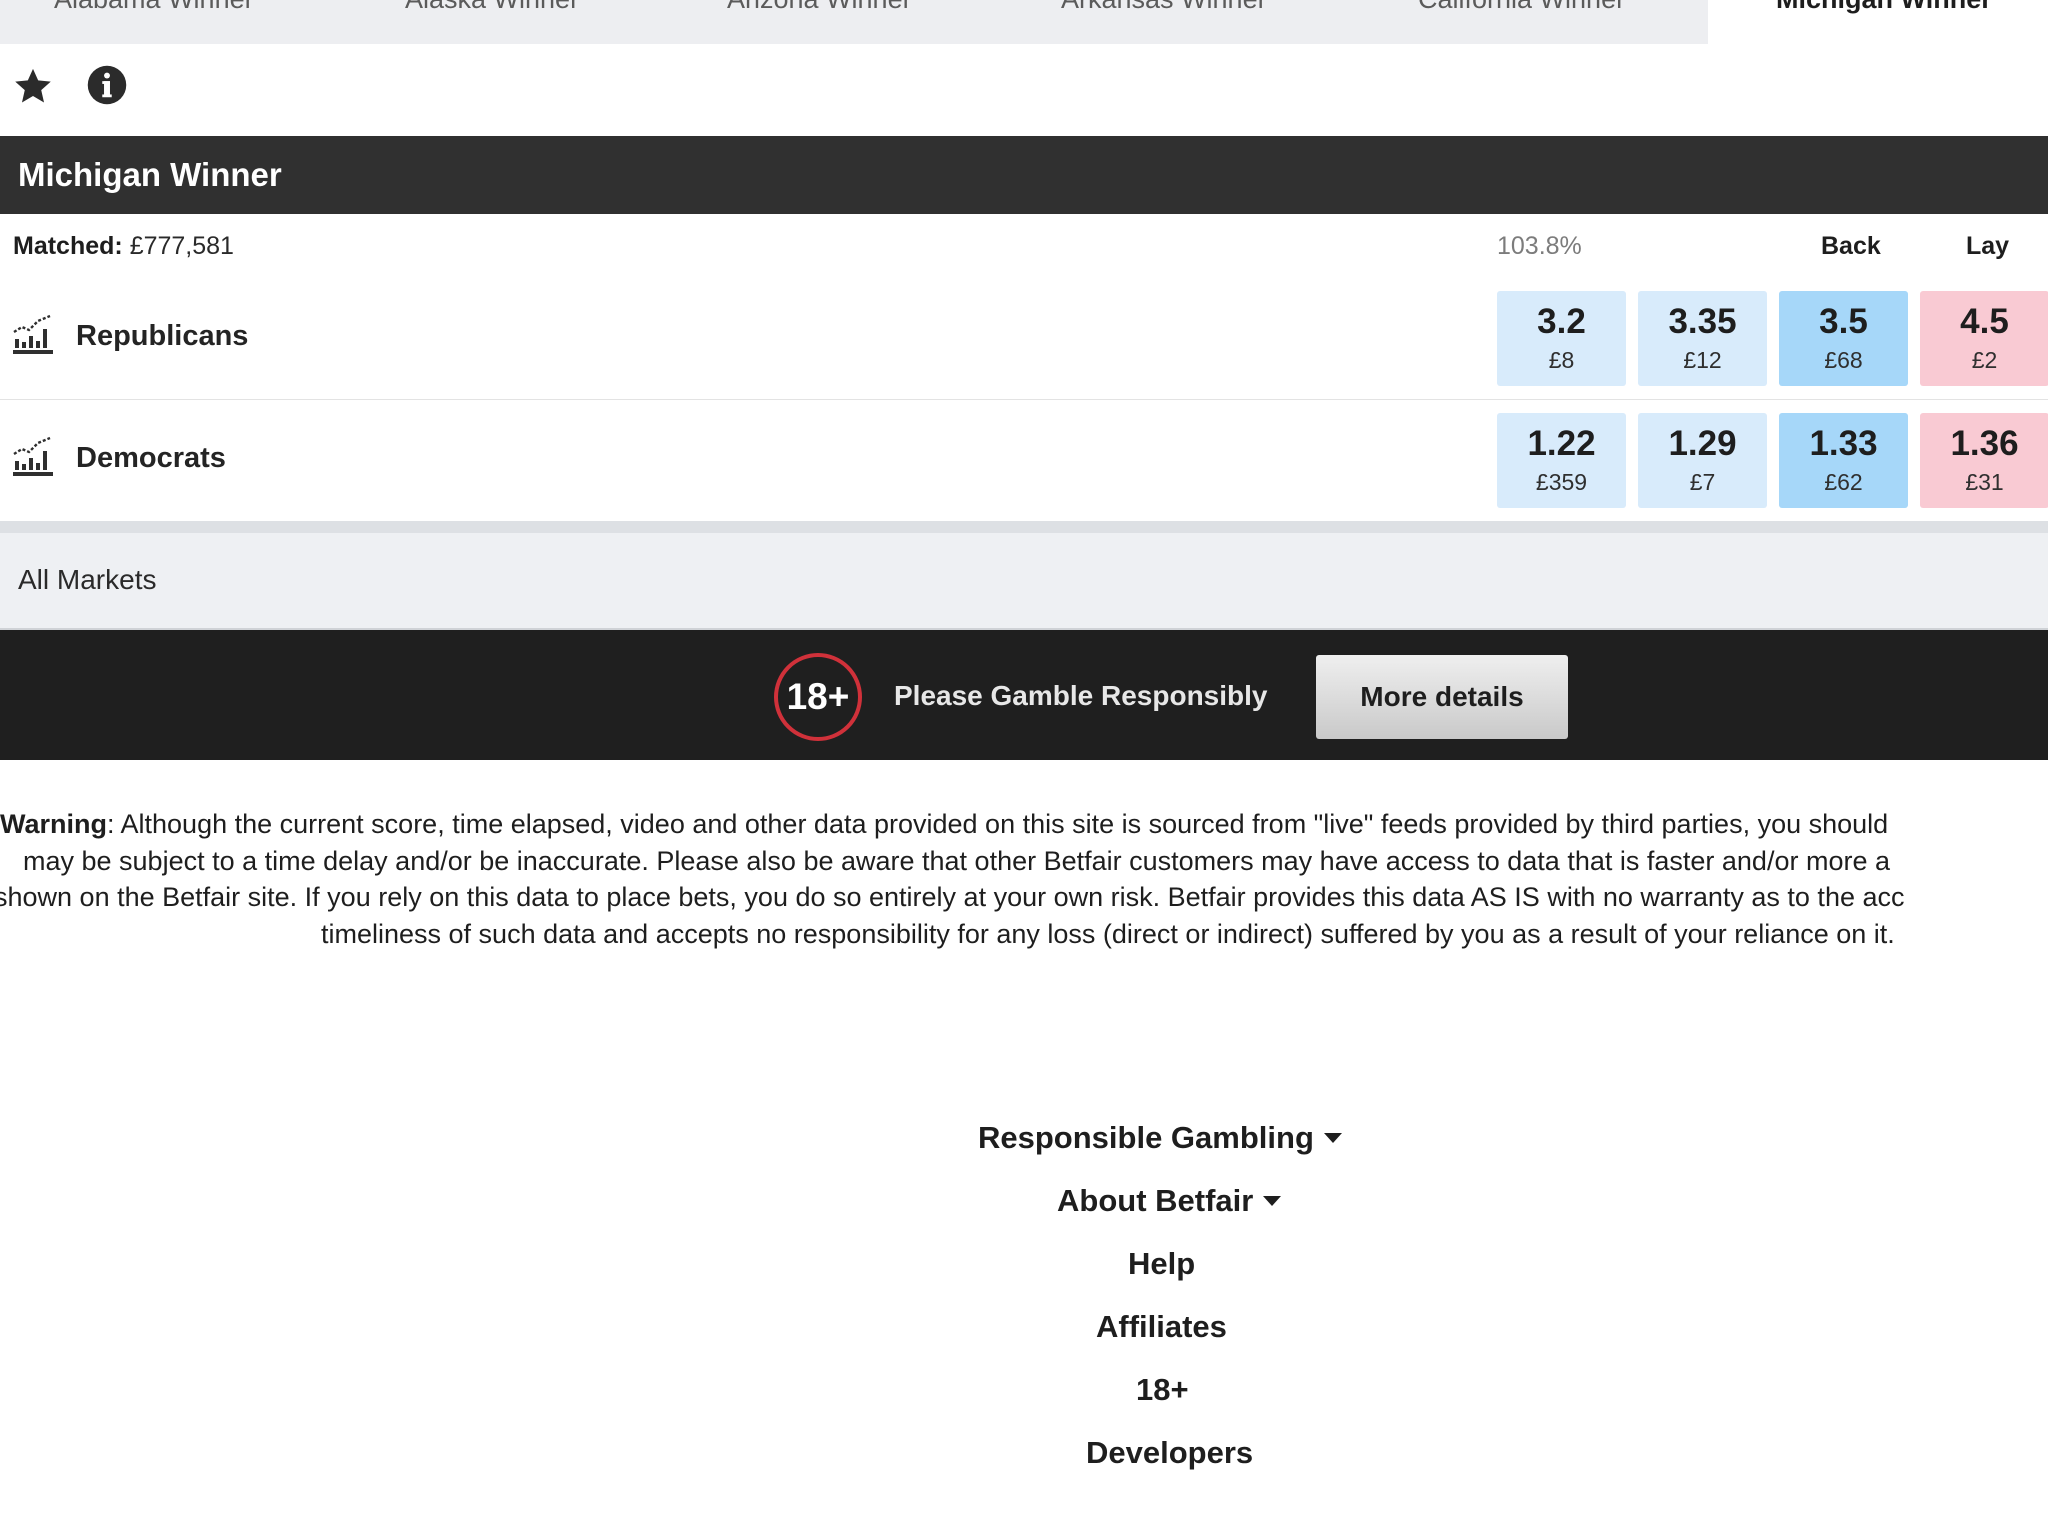  I want to click on all-markets-link: All Markets, so click(87, 580).